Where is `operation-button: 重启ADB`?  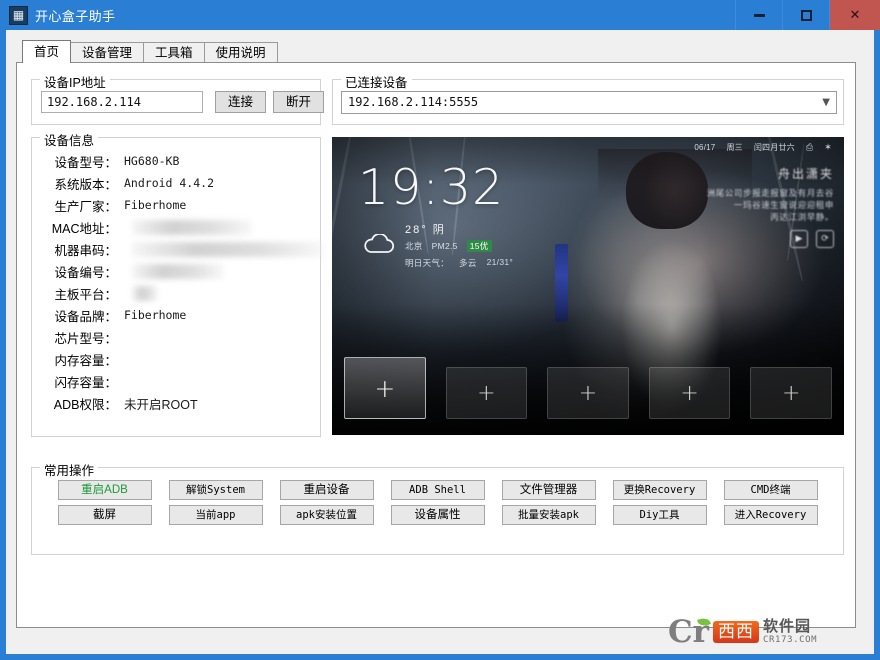
operation-button: 重启ADB is located at coordinates (104, 490).